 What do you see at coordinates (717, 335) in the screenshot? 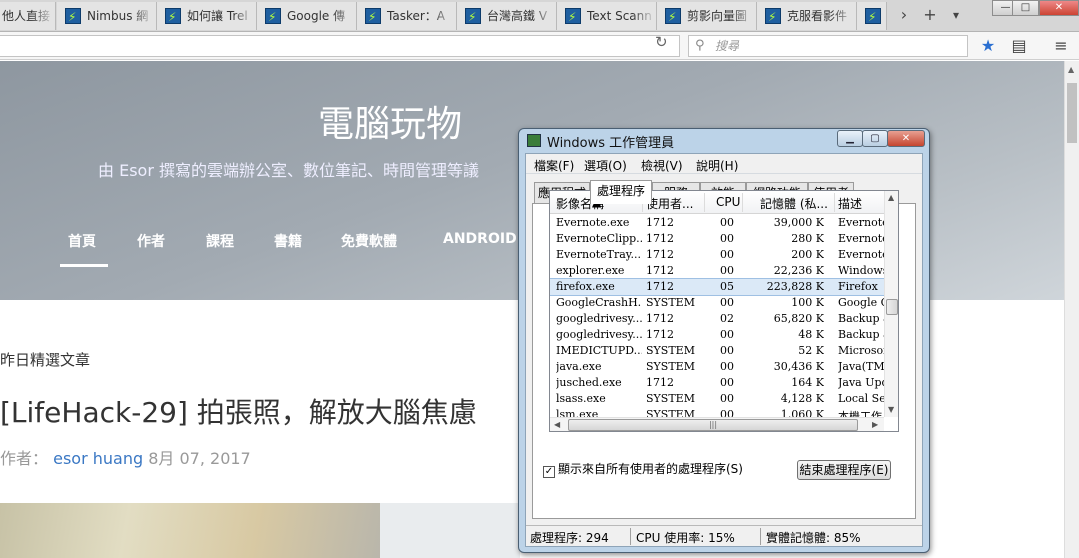
I see `process-row: googledrivesy... 1712 00 48 K Backup a` at bounding box center [717, 335].